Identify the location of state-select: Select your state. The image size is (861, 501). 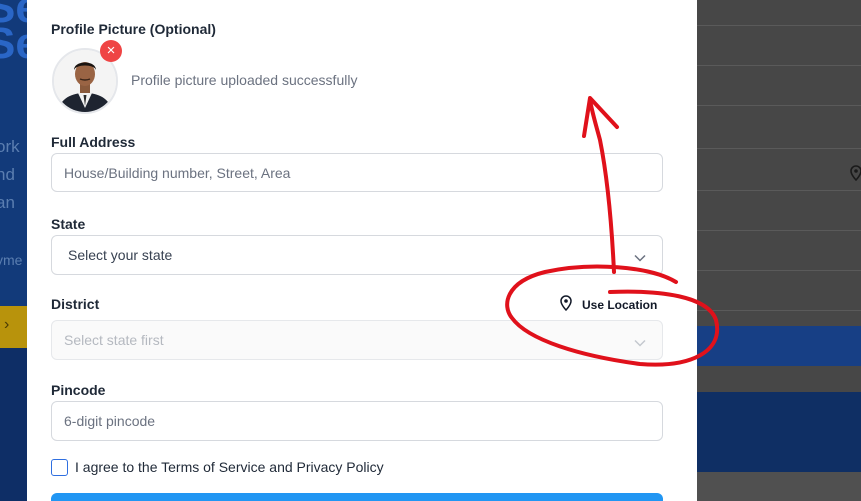
(357, 255).